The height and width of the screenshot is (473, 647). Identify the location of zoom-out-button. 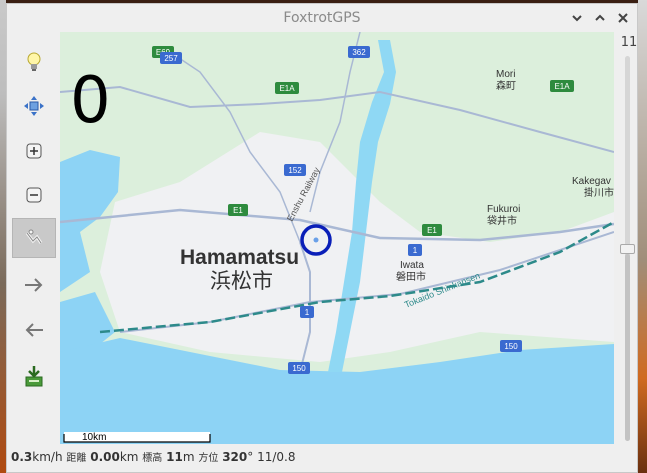
(34, 195).